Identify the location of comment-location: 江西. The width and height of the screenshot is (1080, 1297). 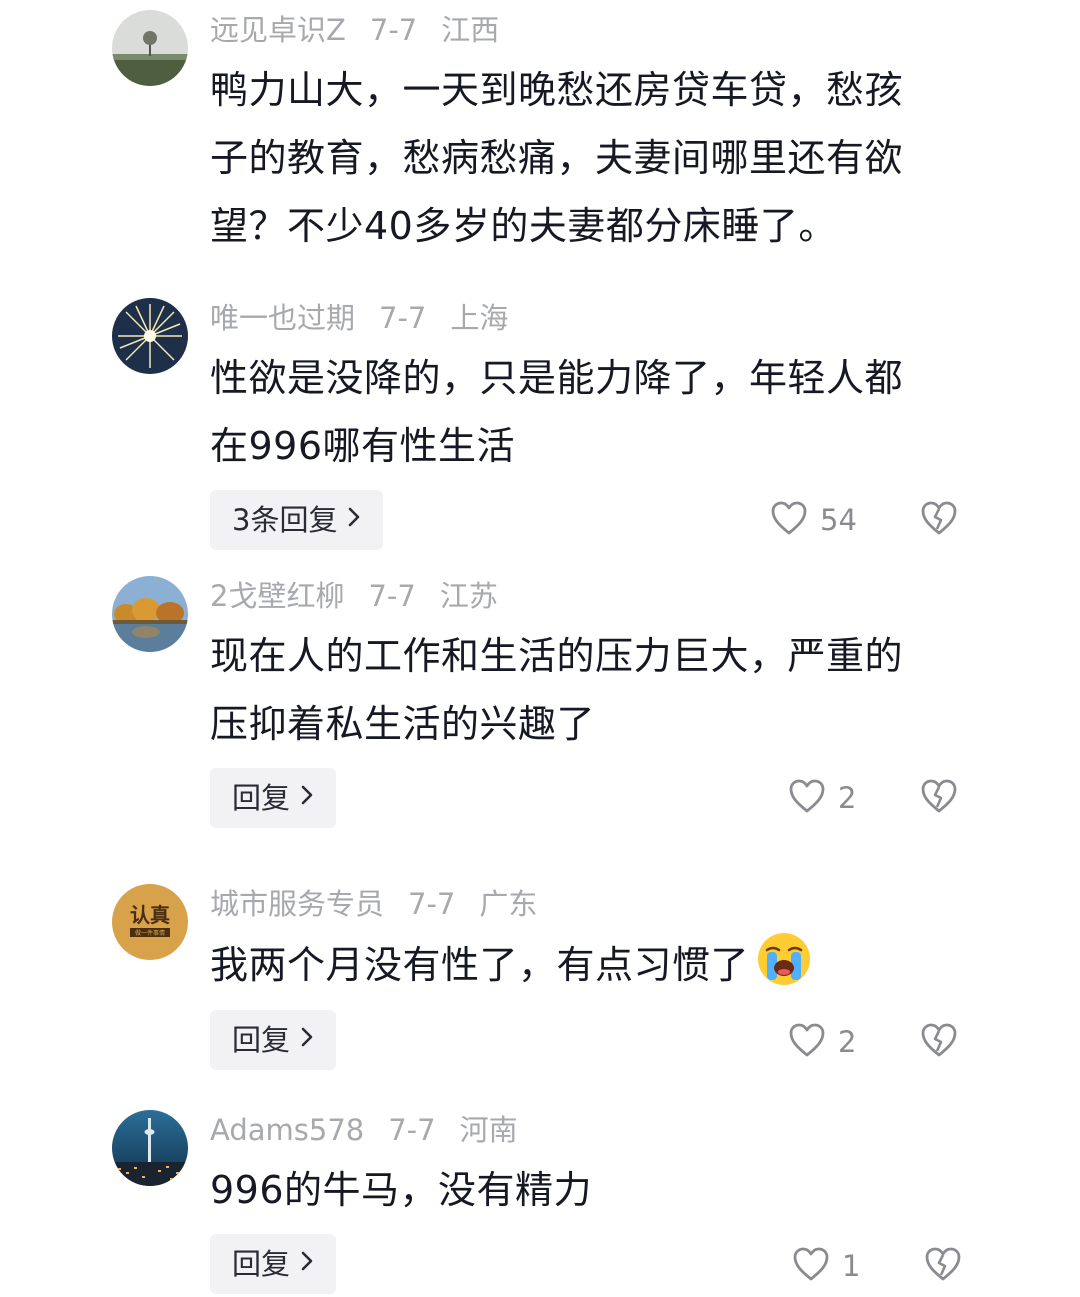
(470, 30).